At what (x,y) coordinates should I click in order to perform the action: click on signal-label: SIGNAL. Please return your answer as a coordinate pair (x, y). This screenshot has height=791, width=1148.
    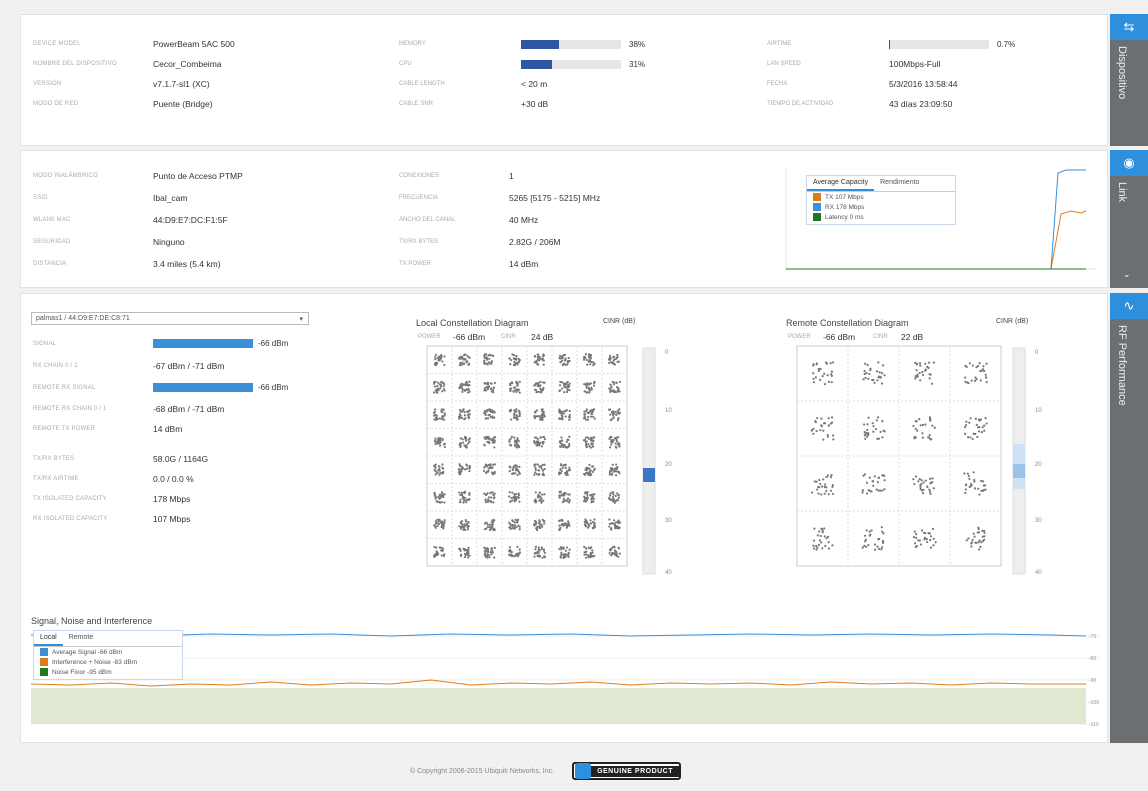
    Looking at the image, I should click on (45, 344).